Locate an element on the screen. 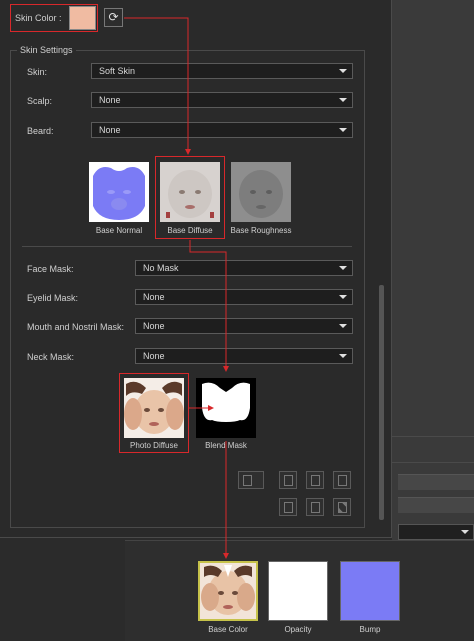 The height and width of the screenshot is (641, 474). mouth-nostril-mask-value: None is located at coordinates (154, 326).